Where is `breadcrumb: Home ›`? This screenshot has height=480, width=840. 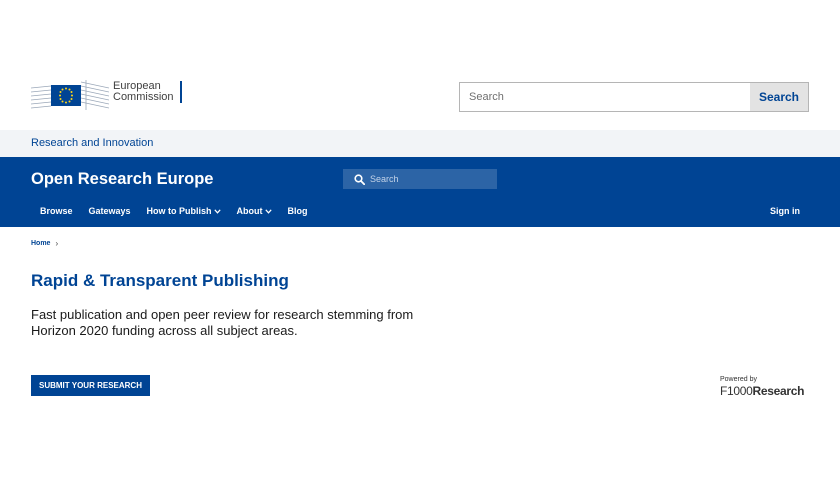
breadcrumb: Home › is located at coordinates (44, 243).